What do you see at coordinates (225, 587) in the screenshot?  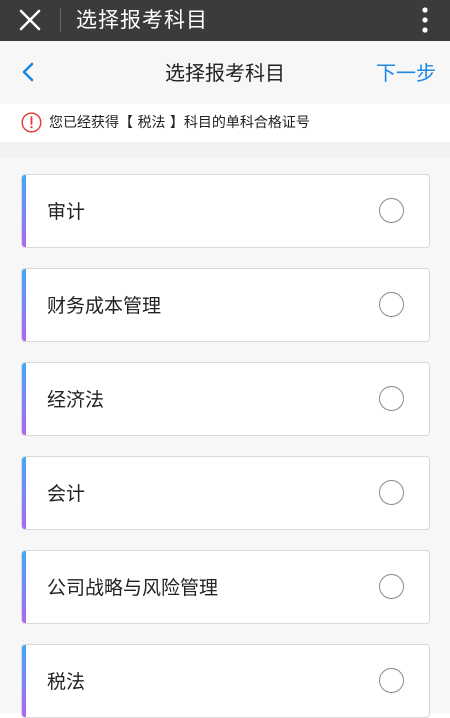 I see `subject-option: 公司战略与风险管理` at bounding box center [225, 587].